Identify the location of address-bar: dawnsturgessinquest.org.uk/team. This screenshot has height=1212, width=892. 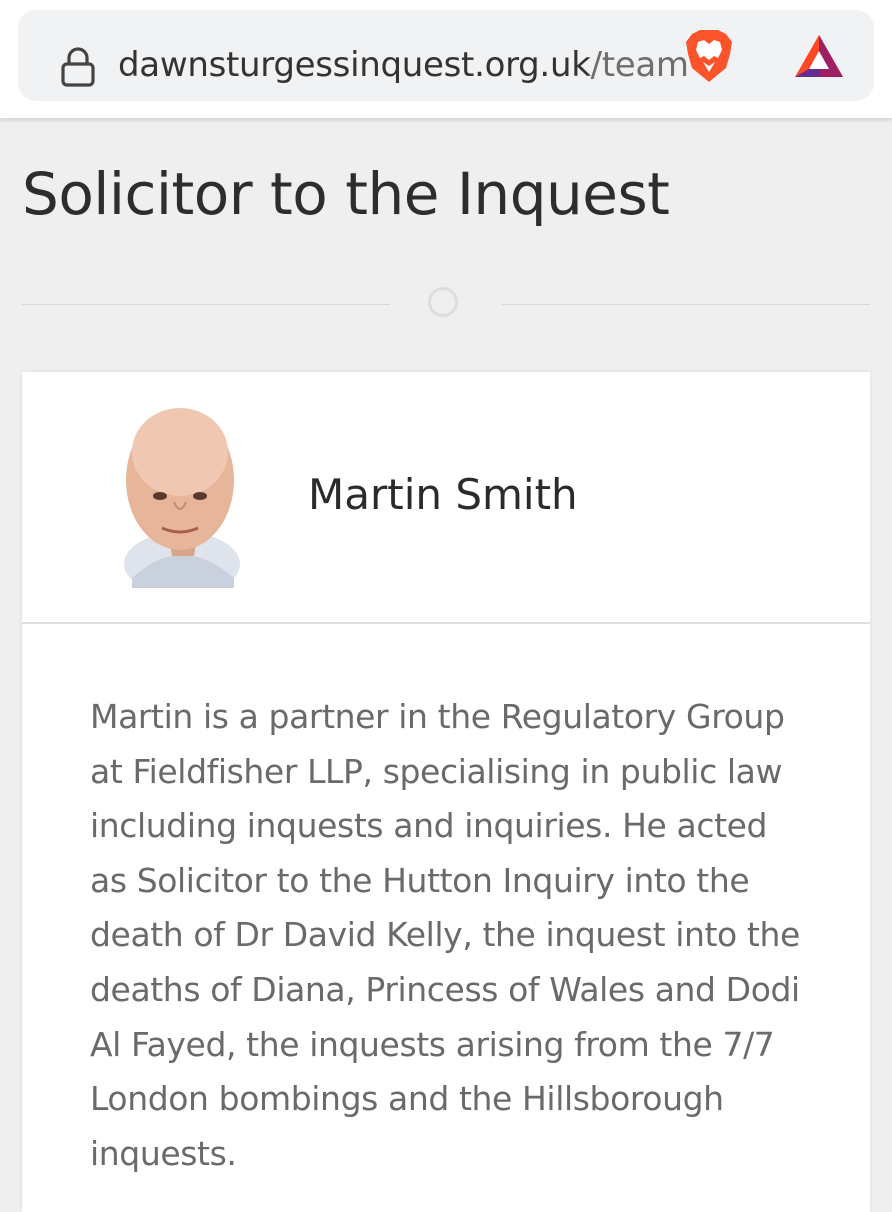
(446, 55).